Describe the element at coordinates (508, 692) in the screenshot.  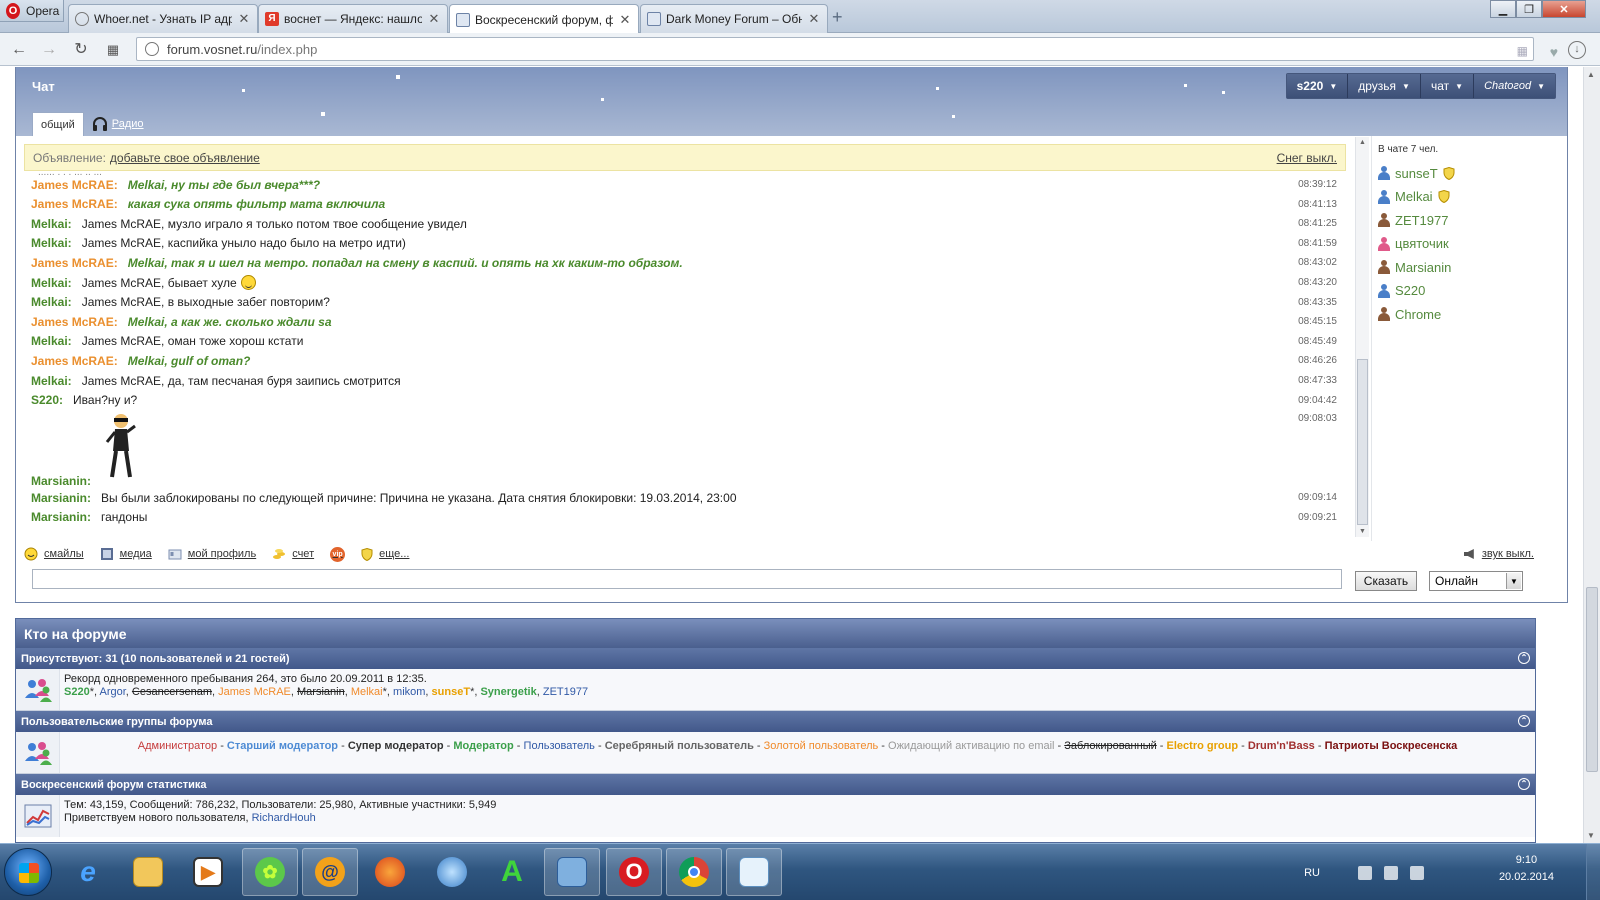
I see `online-user-link: Synergetik` at that location.